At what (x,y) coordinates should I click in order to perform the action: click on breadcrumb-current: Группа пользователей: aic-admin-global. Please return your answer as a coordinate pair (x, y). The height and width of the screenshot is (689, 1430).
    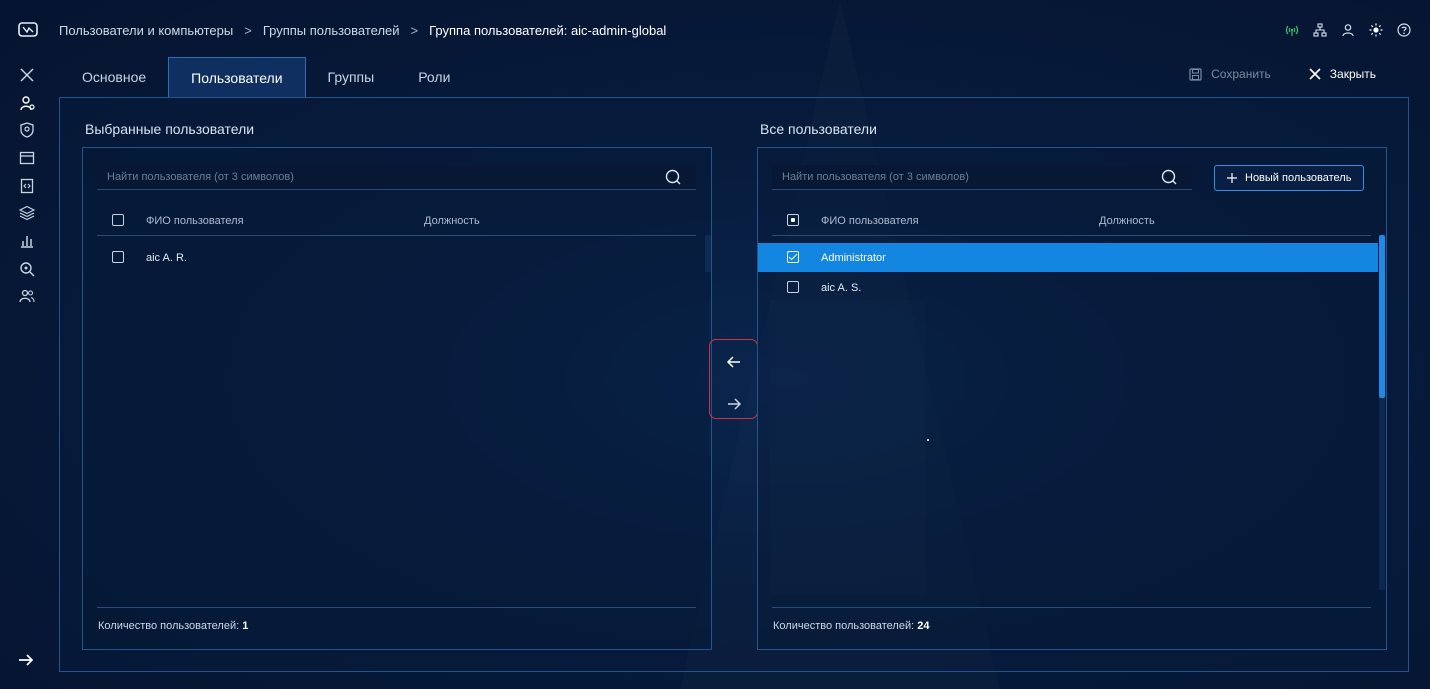
    Looking at the image, I should click on (548, 30).